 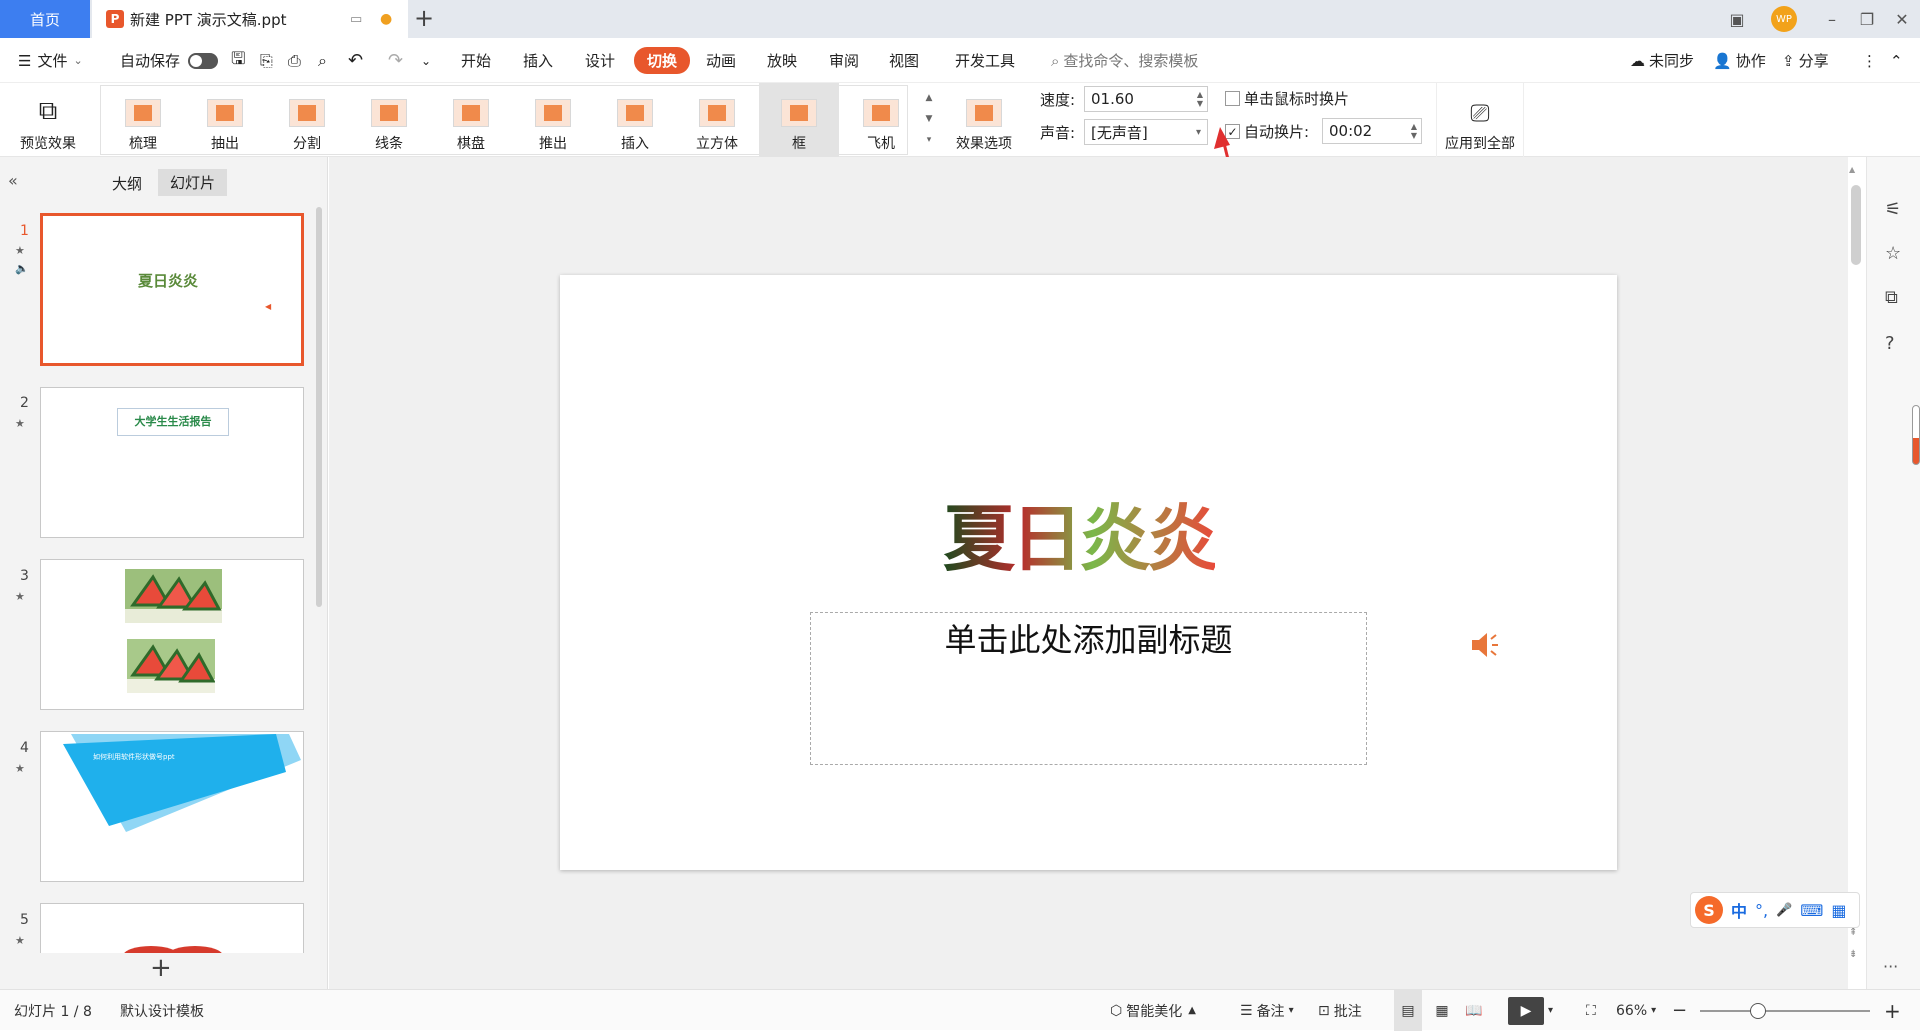 What do you see at coordinates (50, 60) in the screenshot?
I see `file-menu: ☰ 文件 ⌄` at bounding box center [50, 60].